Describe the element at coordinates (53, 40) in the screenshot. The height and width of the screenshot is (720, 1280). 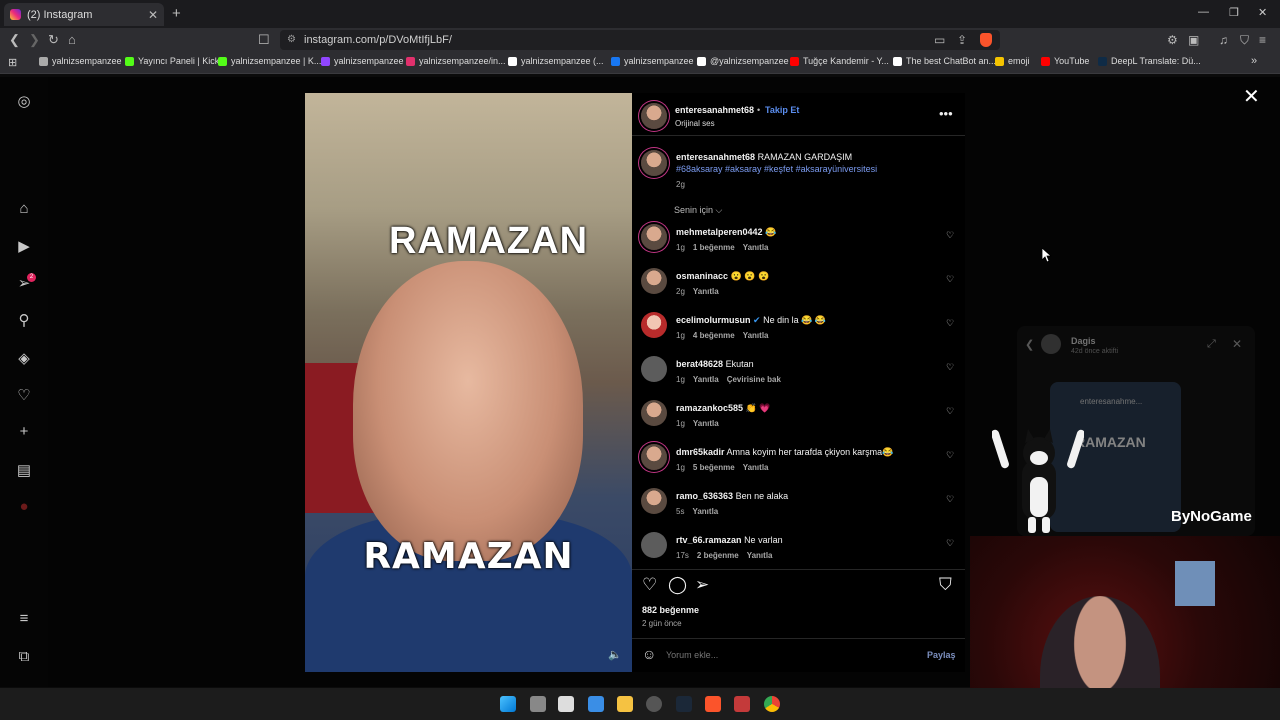
I see `reload-button: ↻` at that location.